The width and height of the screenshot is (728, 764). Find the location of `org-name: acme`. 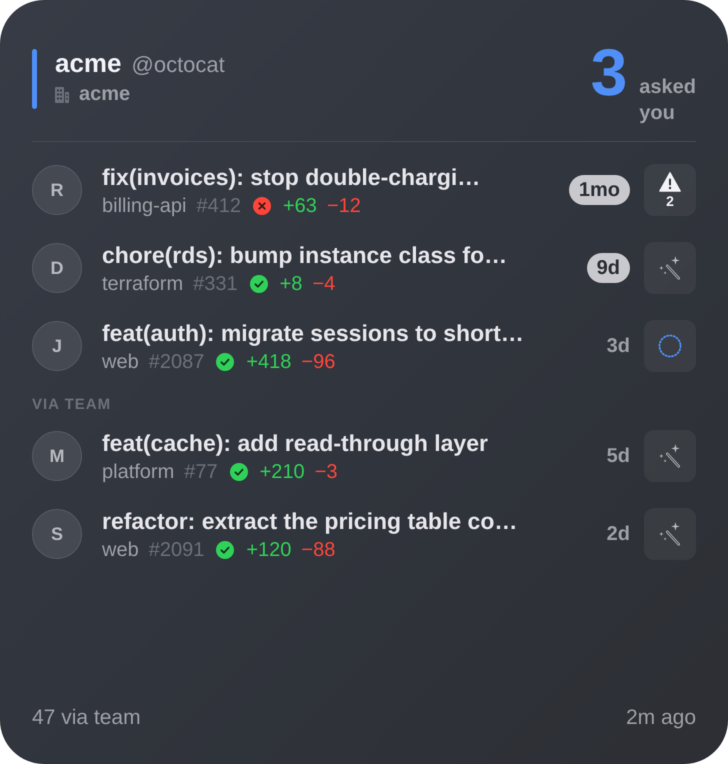

org-name: acme is located at coordinates (88, 63).